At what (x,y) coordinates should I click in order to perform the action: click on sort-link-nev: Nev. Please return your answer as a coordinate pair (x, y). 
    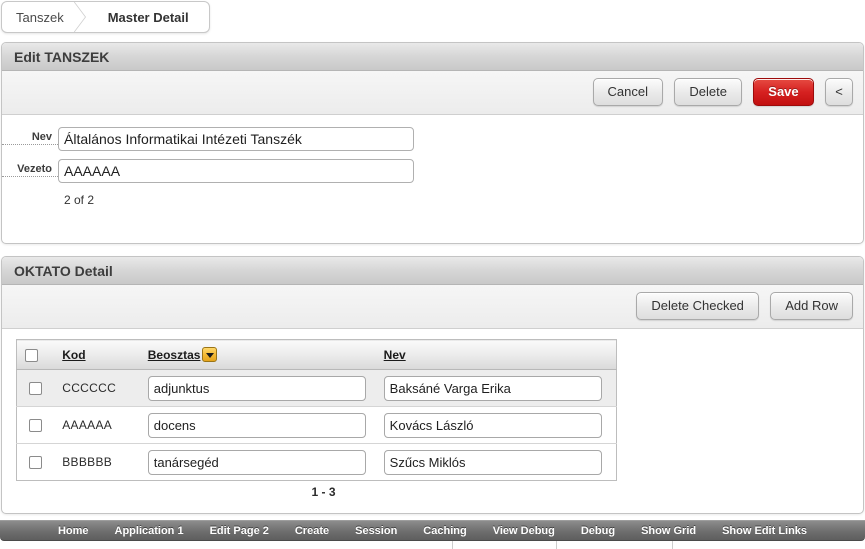
    Looking at the image, I should click on (395, 355).